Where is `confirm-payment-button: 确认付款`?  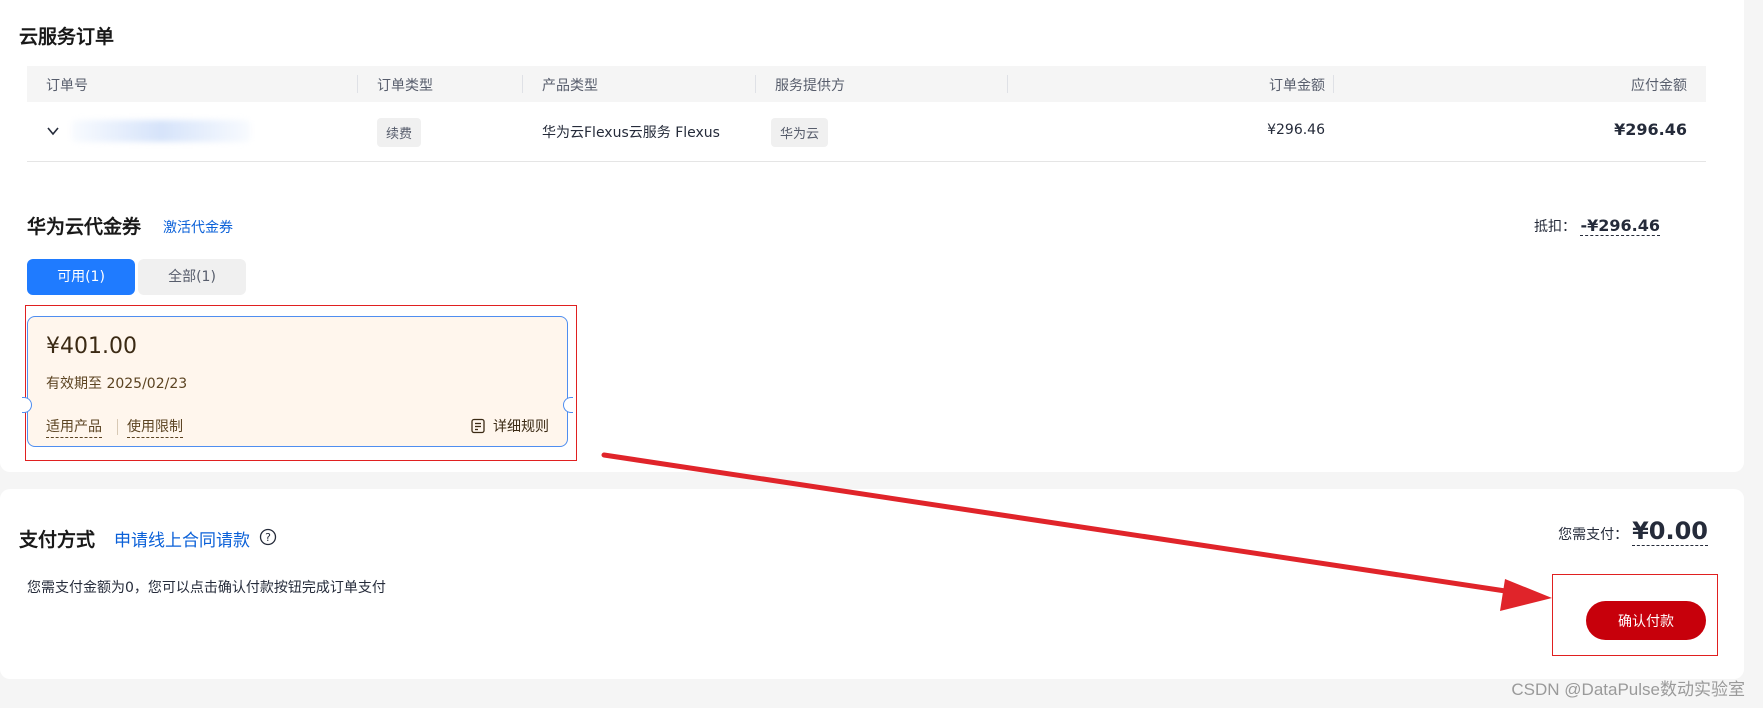 confirm-payment-button: 确认付款 is located at coordinates (1646, 620).